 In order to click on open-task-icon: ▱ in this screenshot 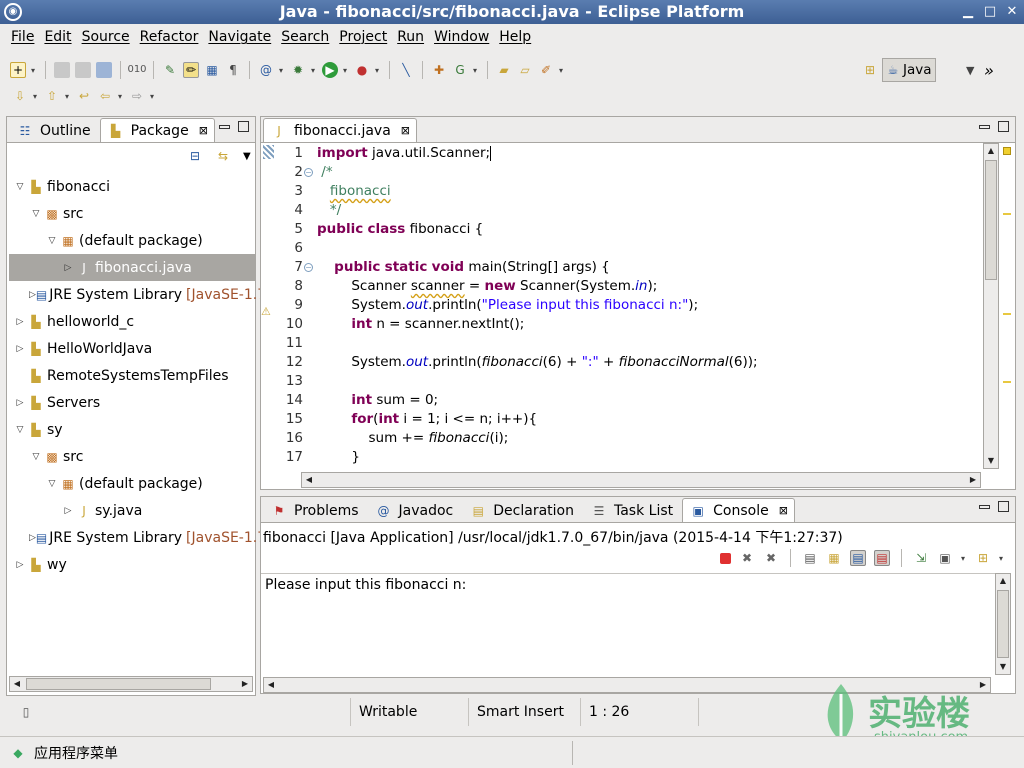, I will do `click(525, 70)`.